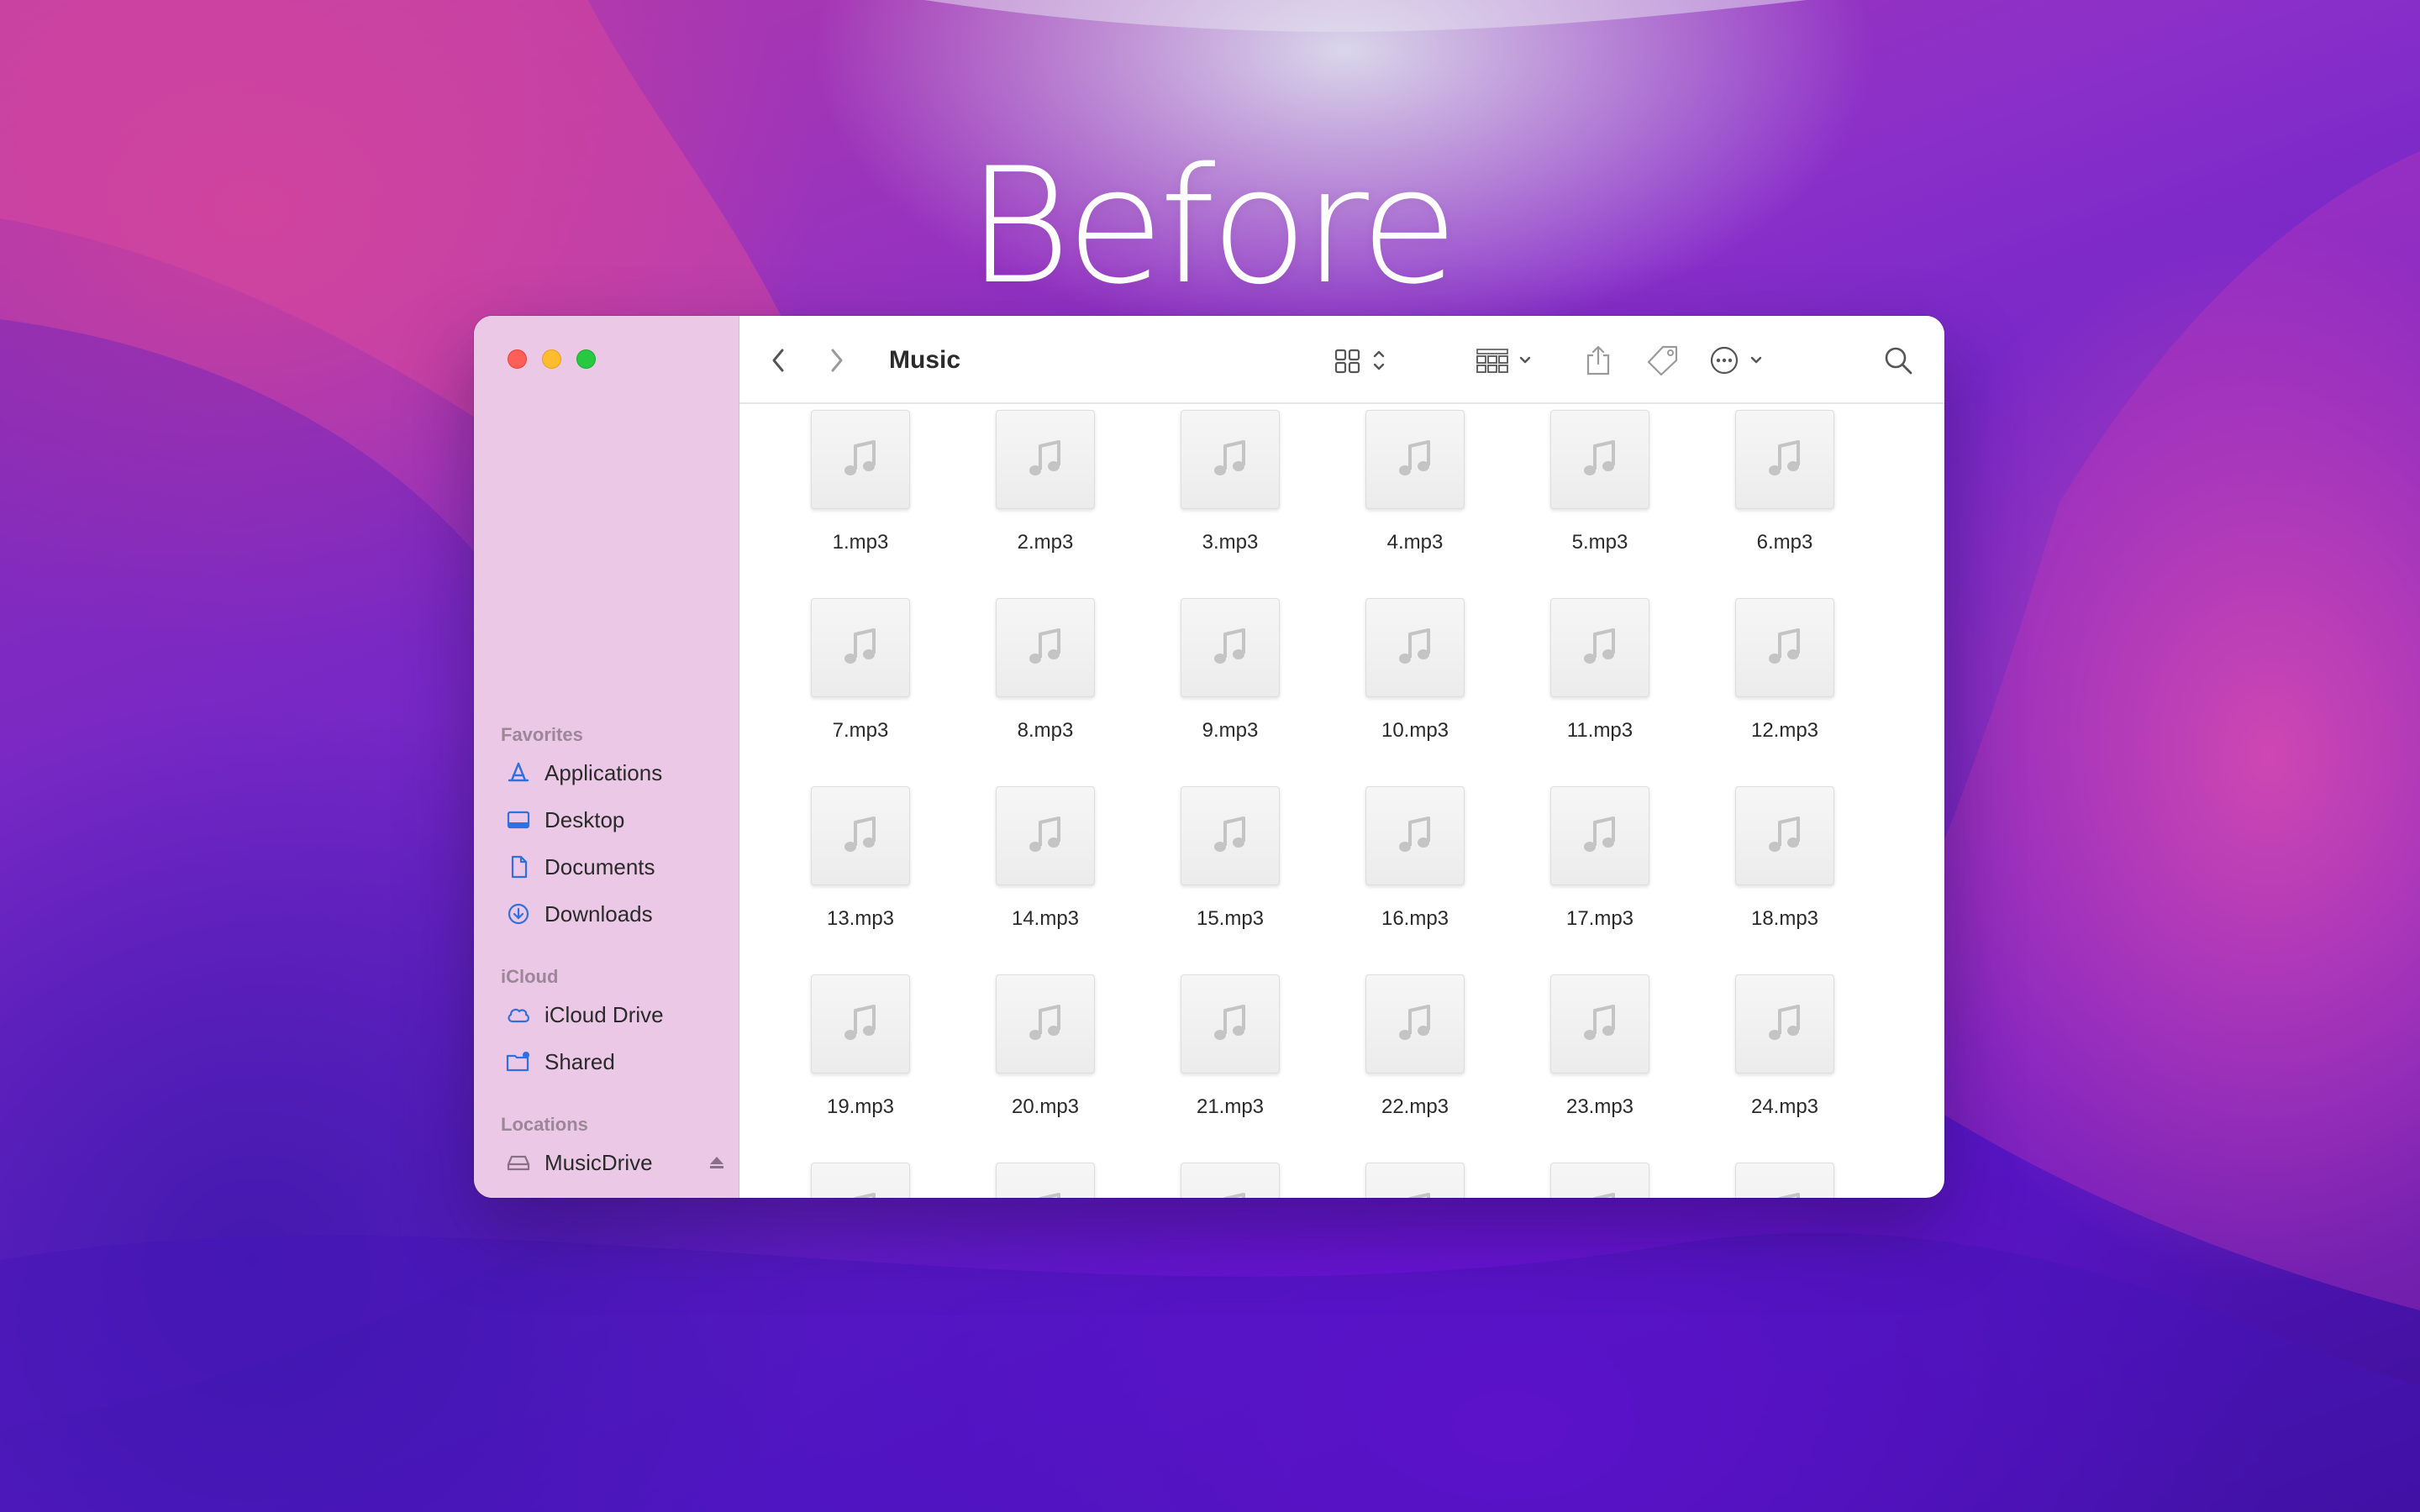 Image resolution: width=2420 pixels, height=1512 pixels. I want to click on file-item: 1.mp3, so click(860, 486).